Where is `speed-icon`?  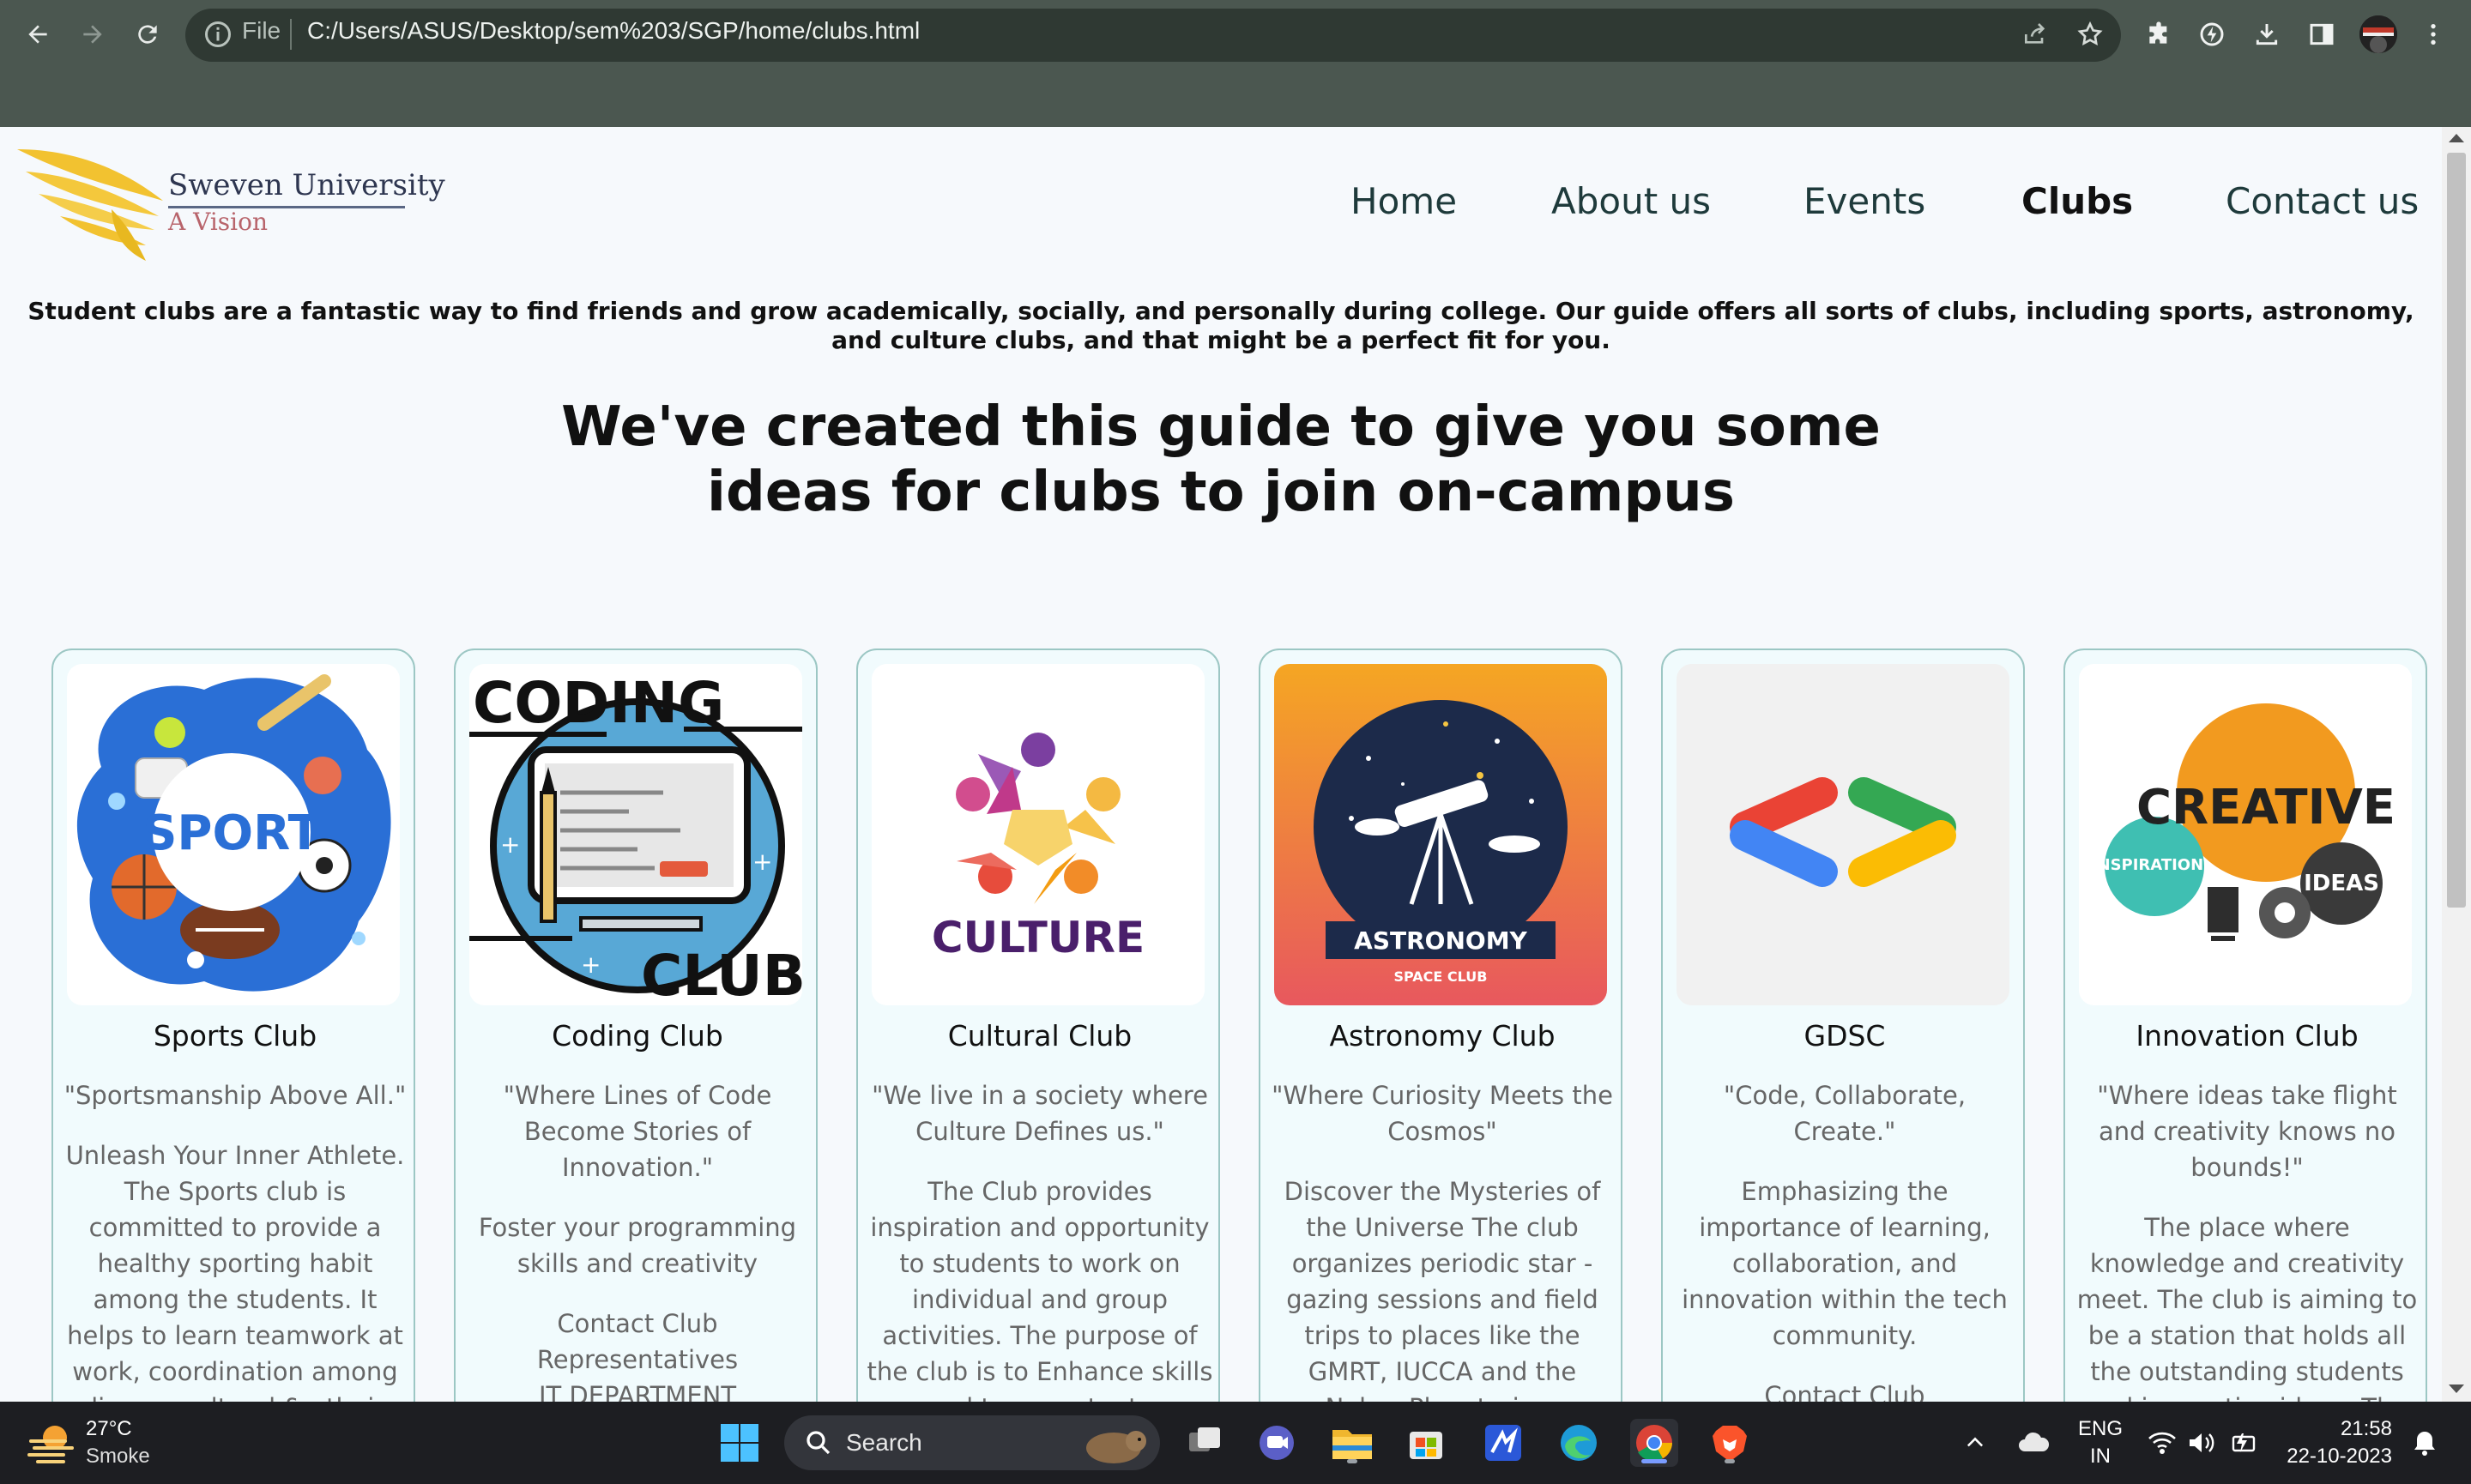 speed-icon is located at coordinates (2212, 34).